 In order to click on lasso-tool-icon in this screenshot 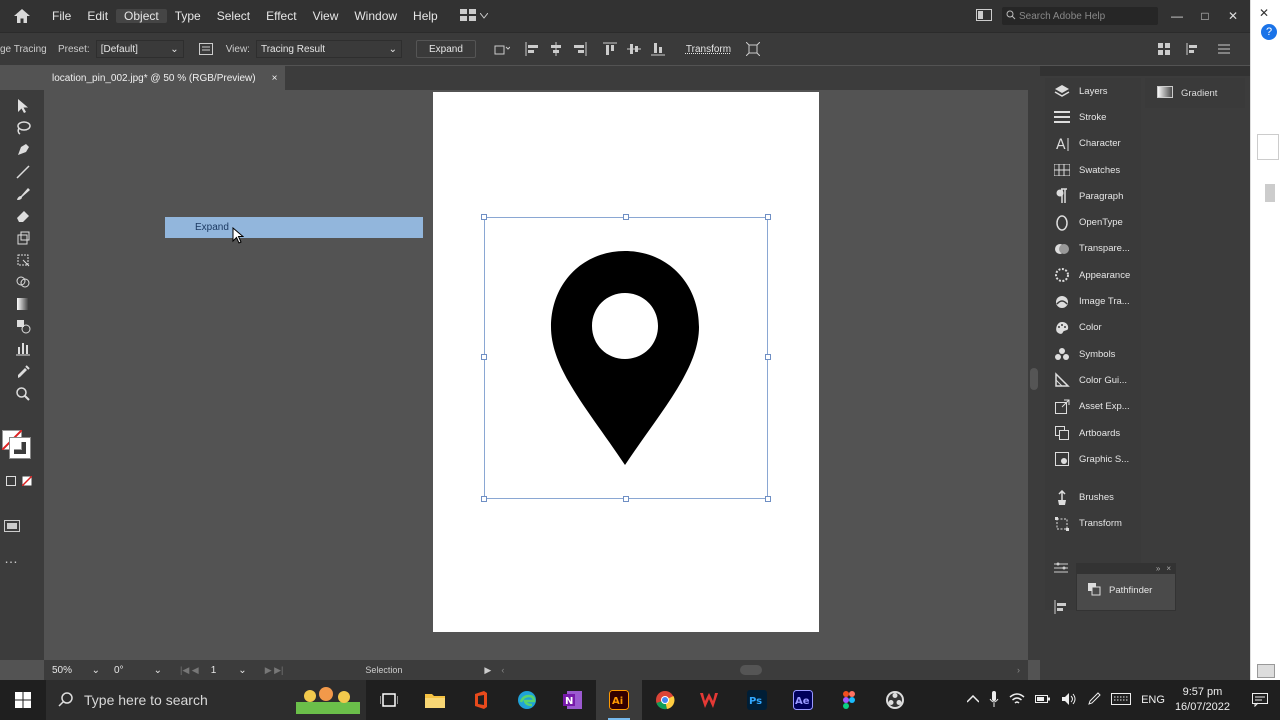, I will do `click(23, 128)`.